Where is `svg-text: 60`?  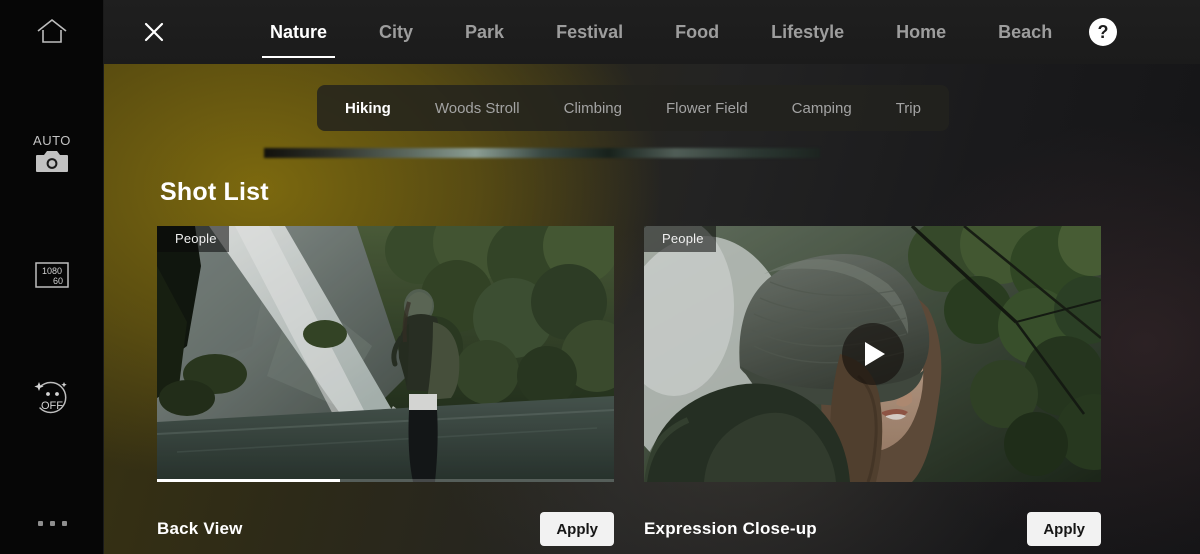
svg-text: 60 is located at coordinates (58, 281).